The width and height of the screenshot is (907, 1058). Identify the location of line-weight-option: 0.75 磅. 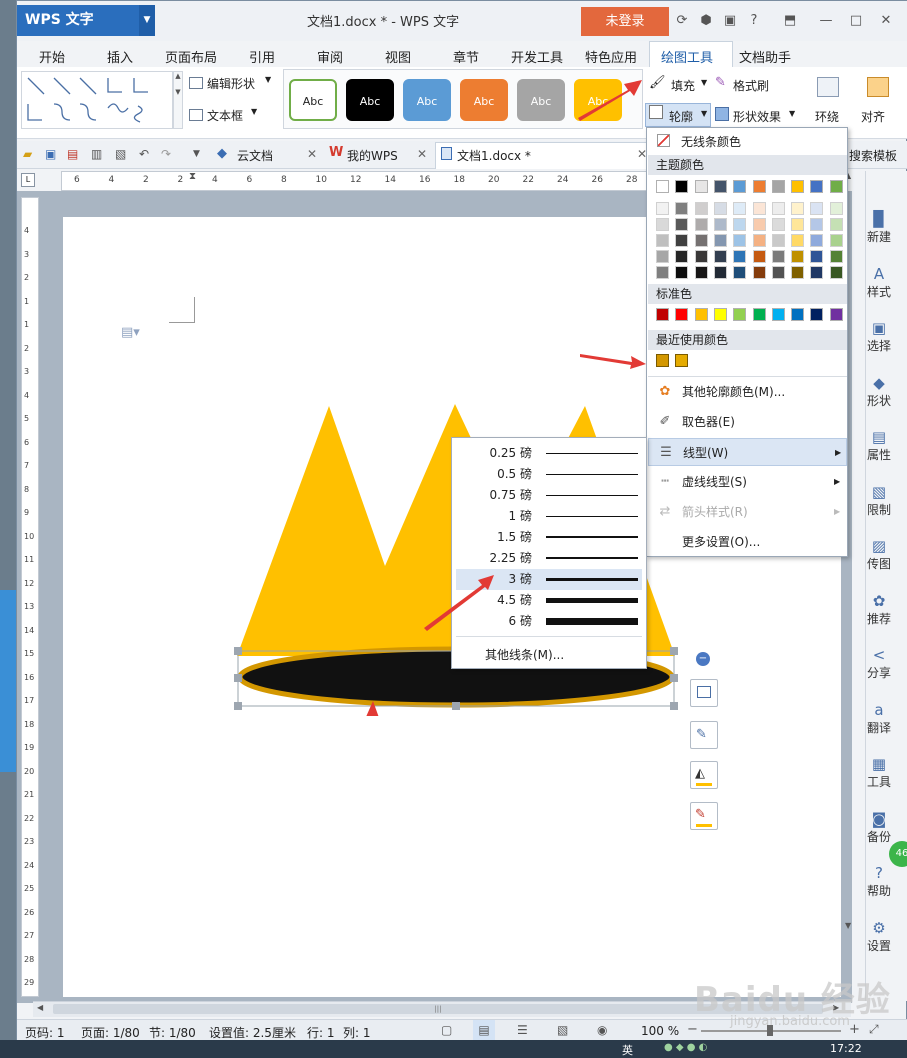
(549, 495).